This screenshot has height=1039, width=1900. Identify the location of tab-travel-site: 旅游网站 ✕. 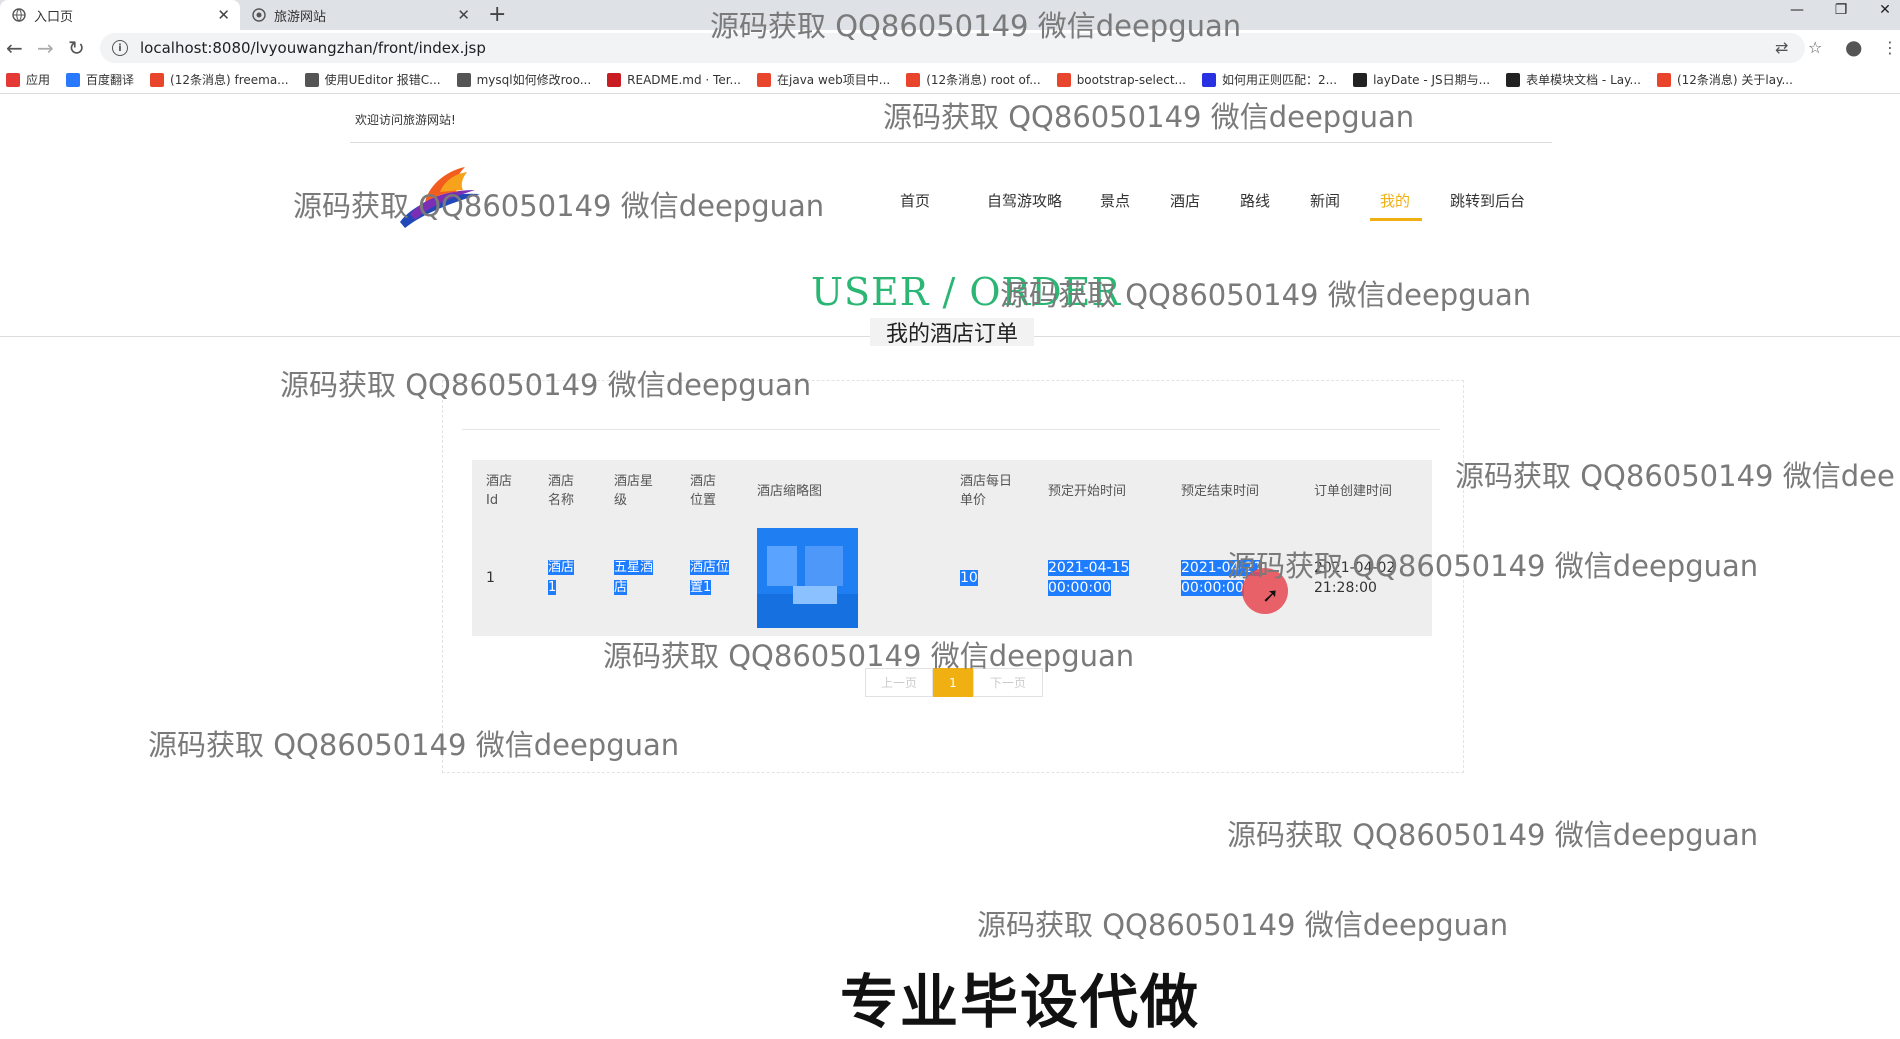
(360, 15).